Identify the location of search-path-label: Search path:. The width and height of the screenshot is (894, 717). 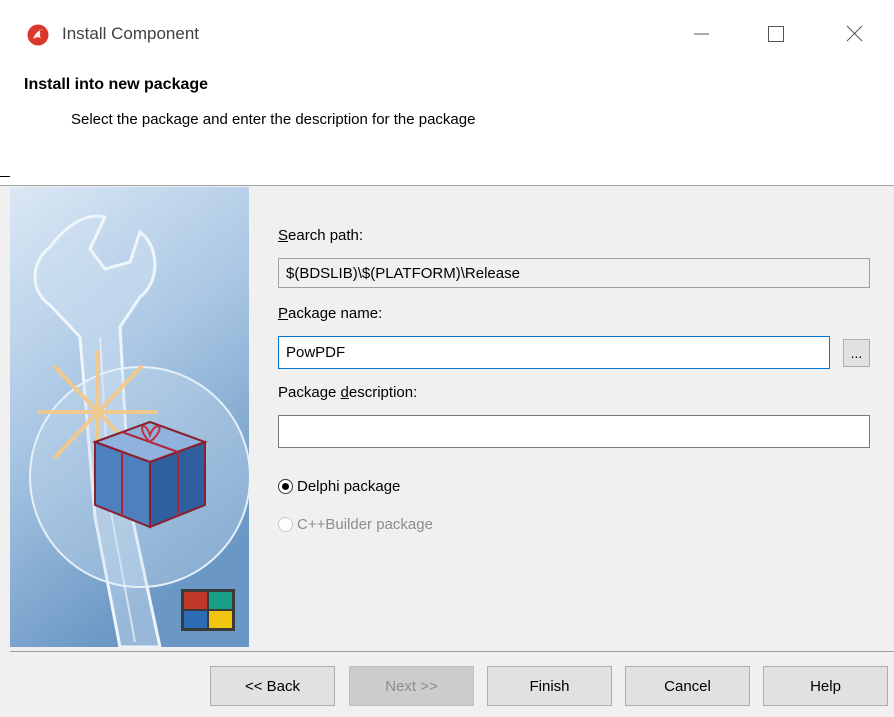
(321, 235).